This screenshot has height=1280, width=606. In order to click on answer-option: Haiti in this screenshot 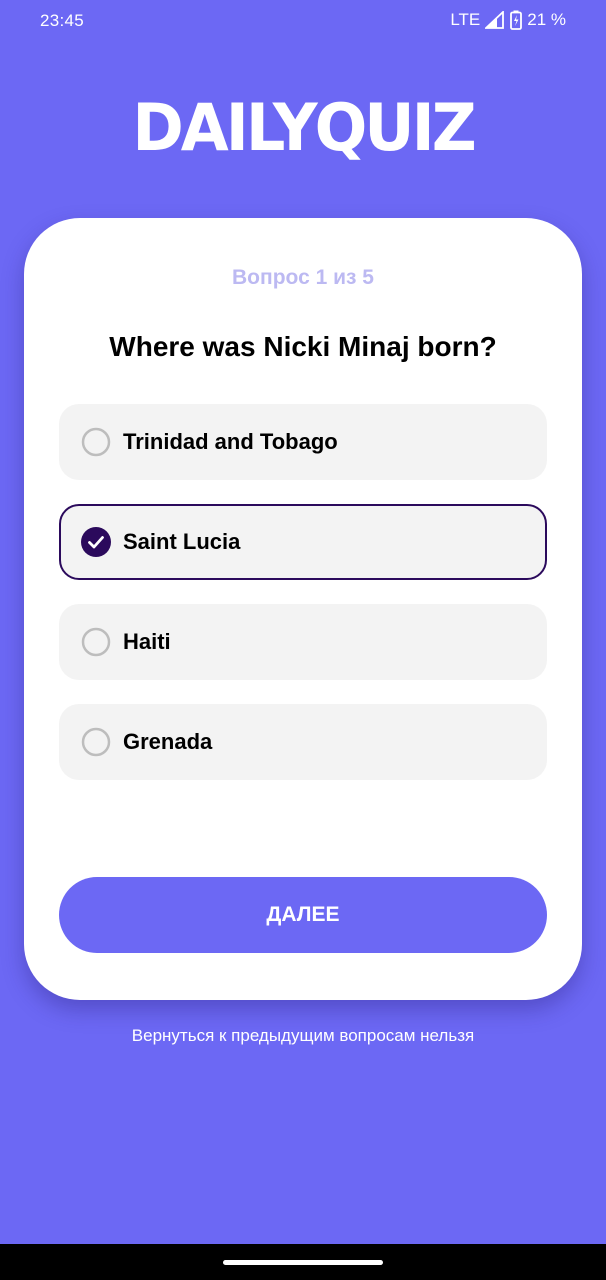, I will do `click(303, 642)`.